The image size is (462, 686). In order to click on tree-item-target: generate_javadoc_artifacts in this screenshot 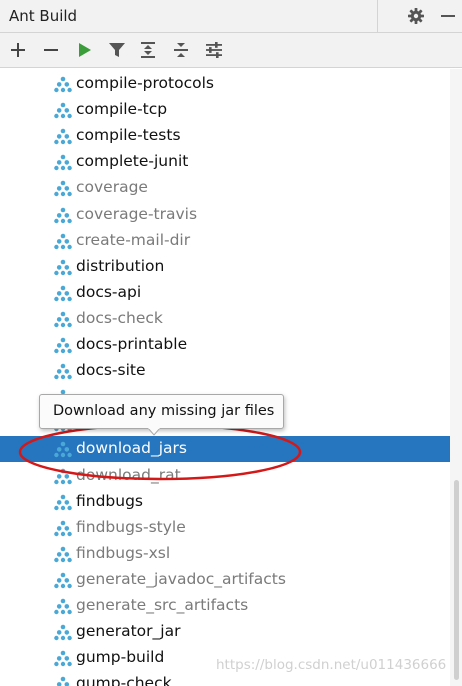, I will do `click(225, 580)`.